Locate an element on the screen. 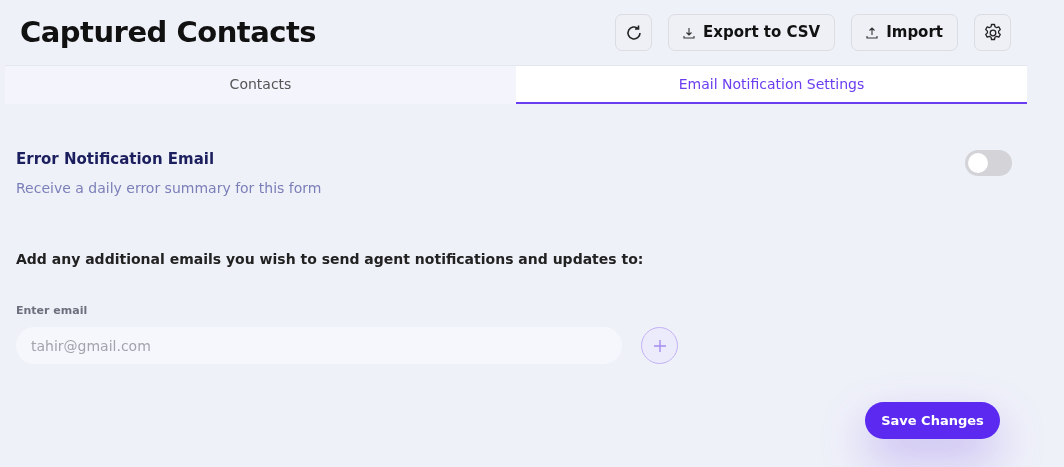  page-title: Captured Contacts is located at coordinates (168, 32).